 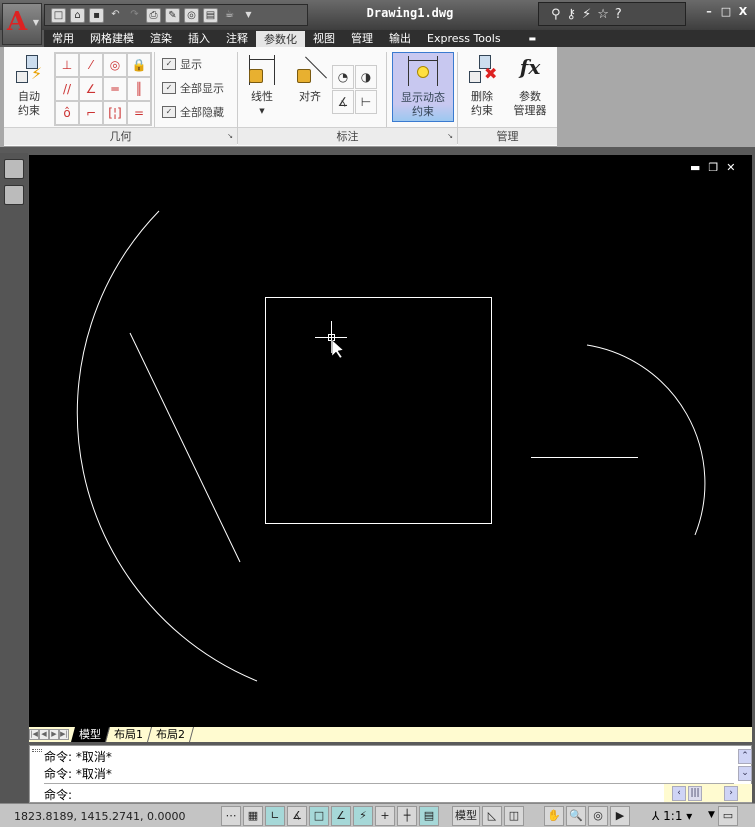 I want to click on first-layout-button: |◀, so click(x=34, y=734).